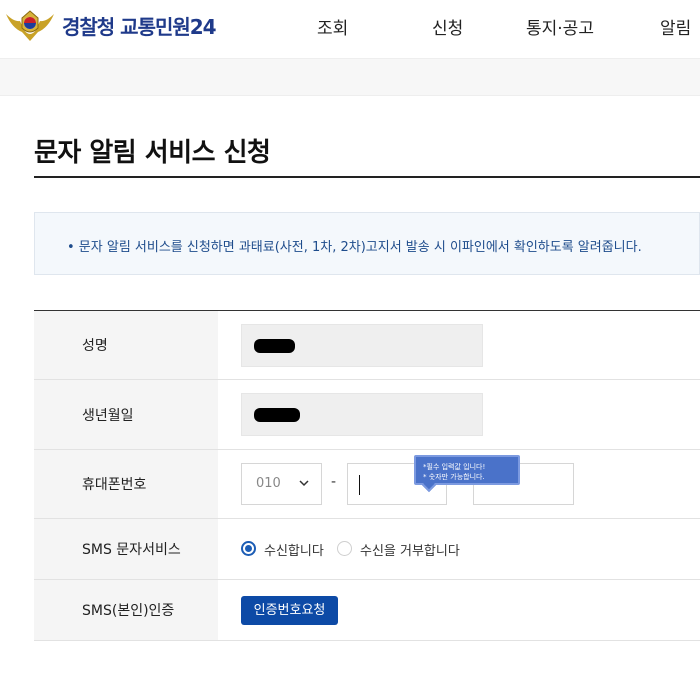 Image resolution: width=700 pixels, height=695 pixels. I want to click on sms-label-cell: SMS 문자서비스, so click(126, 549).